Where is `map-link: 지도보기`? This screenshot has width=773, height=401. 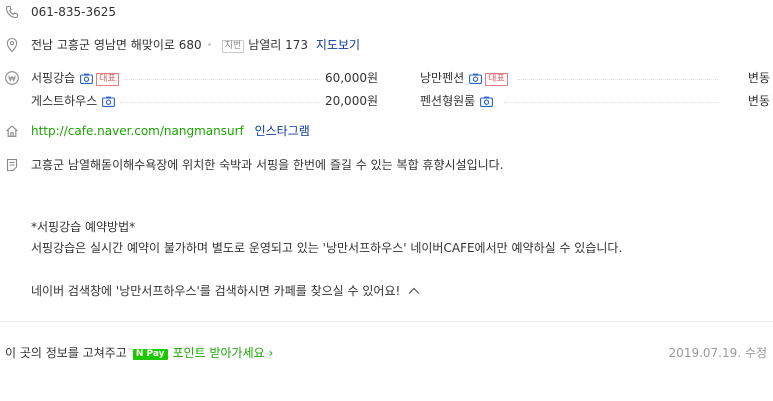
map-link: 지도보기 is located at coordinates (338, 45).